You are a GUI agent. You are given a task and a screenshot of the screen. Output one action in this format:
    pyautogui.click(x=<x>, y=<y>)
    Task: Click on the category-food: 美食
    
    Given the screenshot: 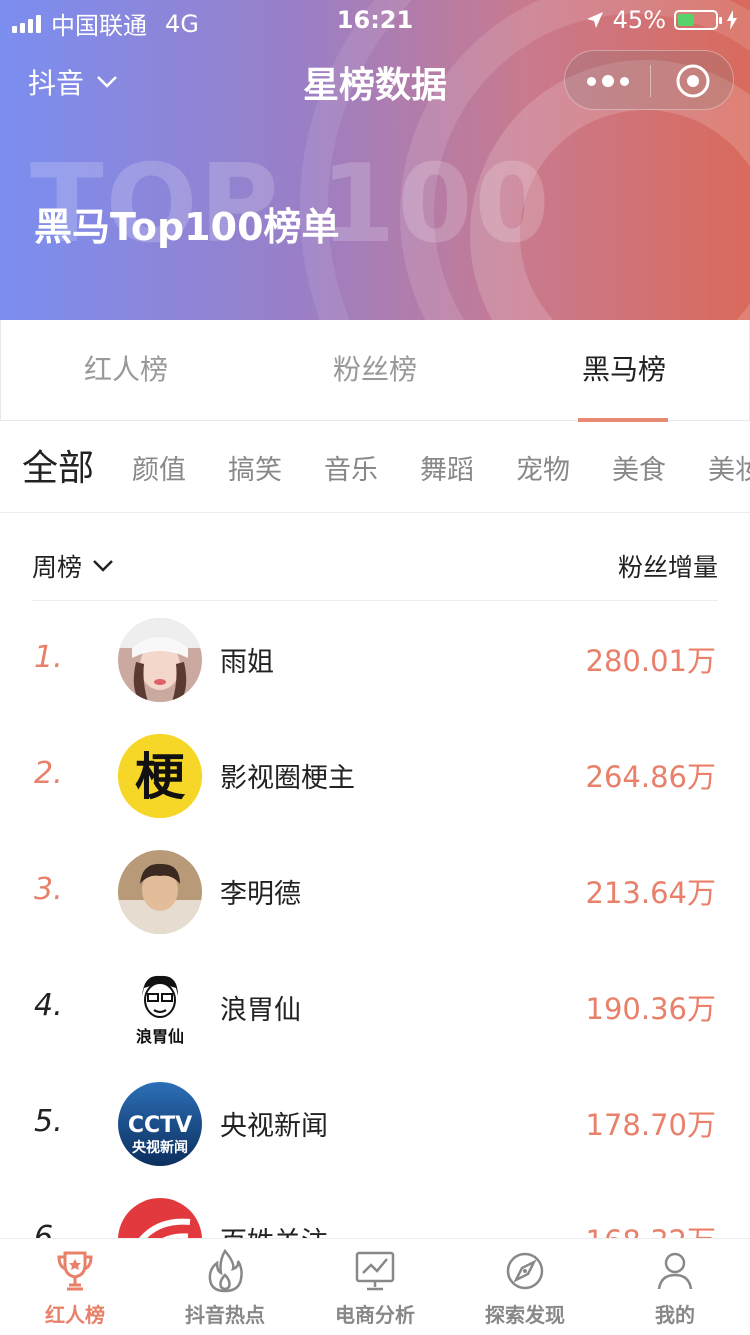 What is the action you would take?
    pyautogui.click(x=639, y=467)
    